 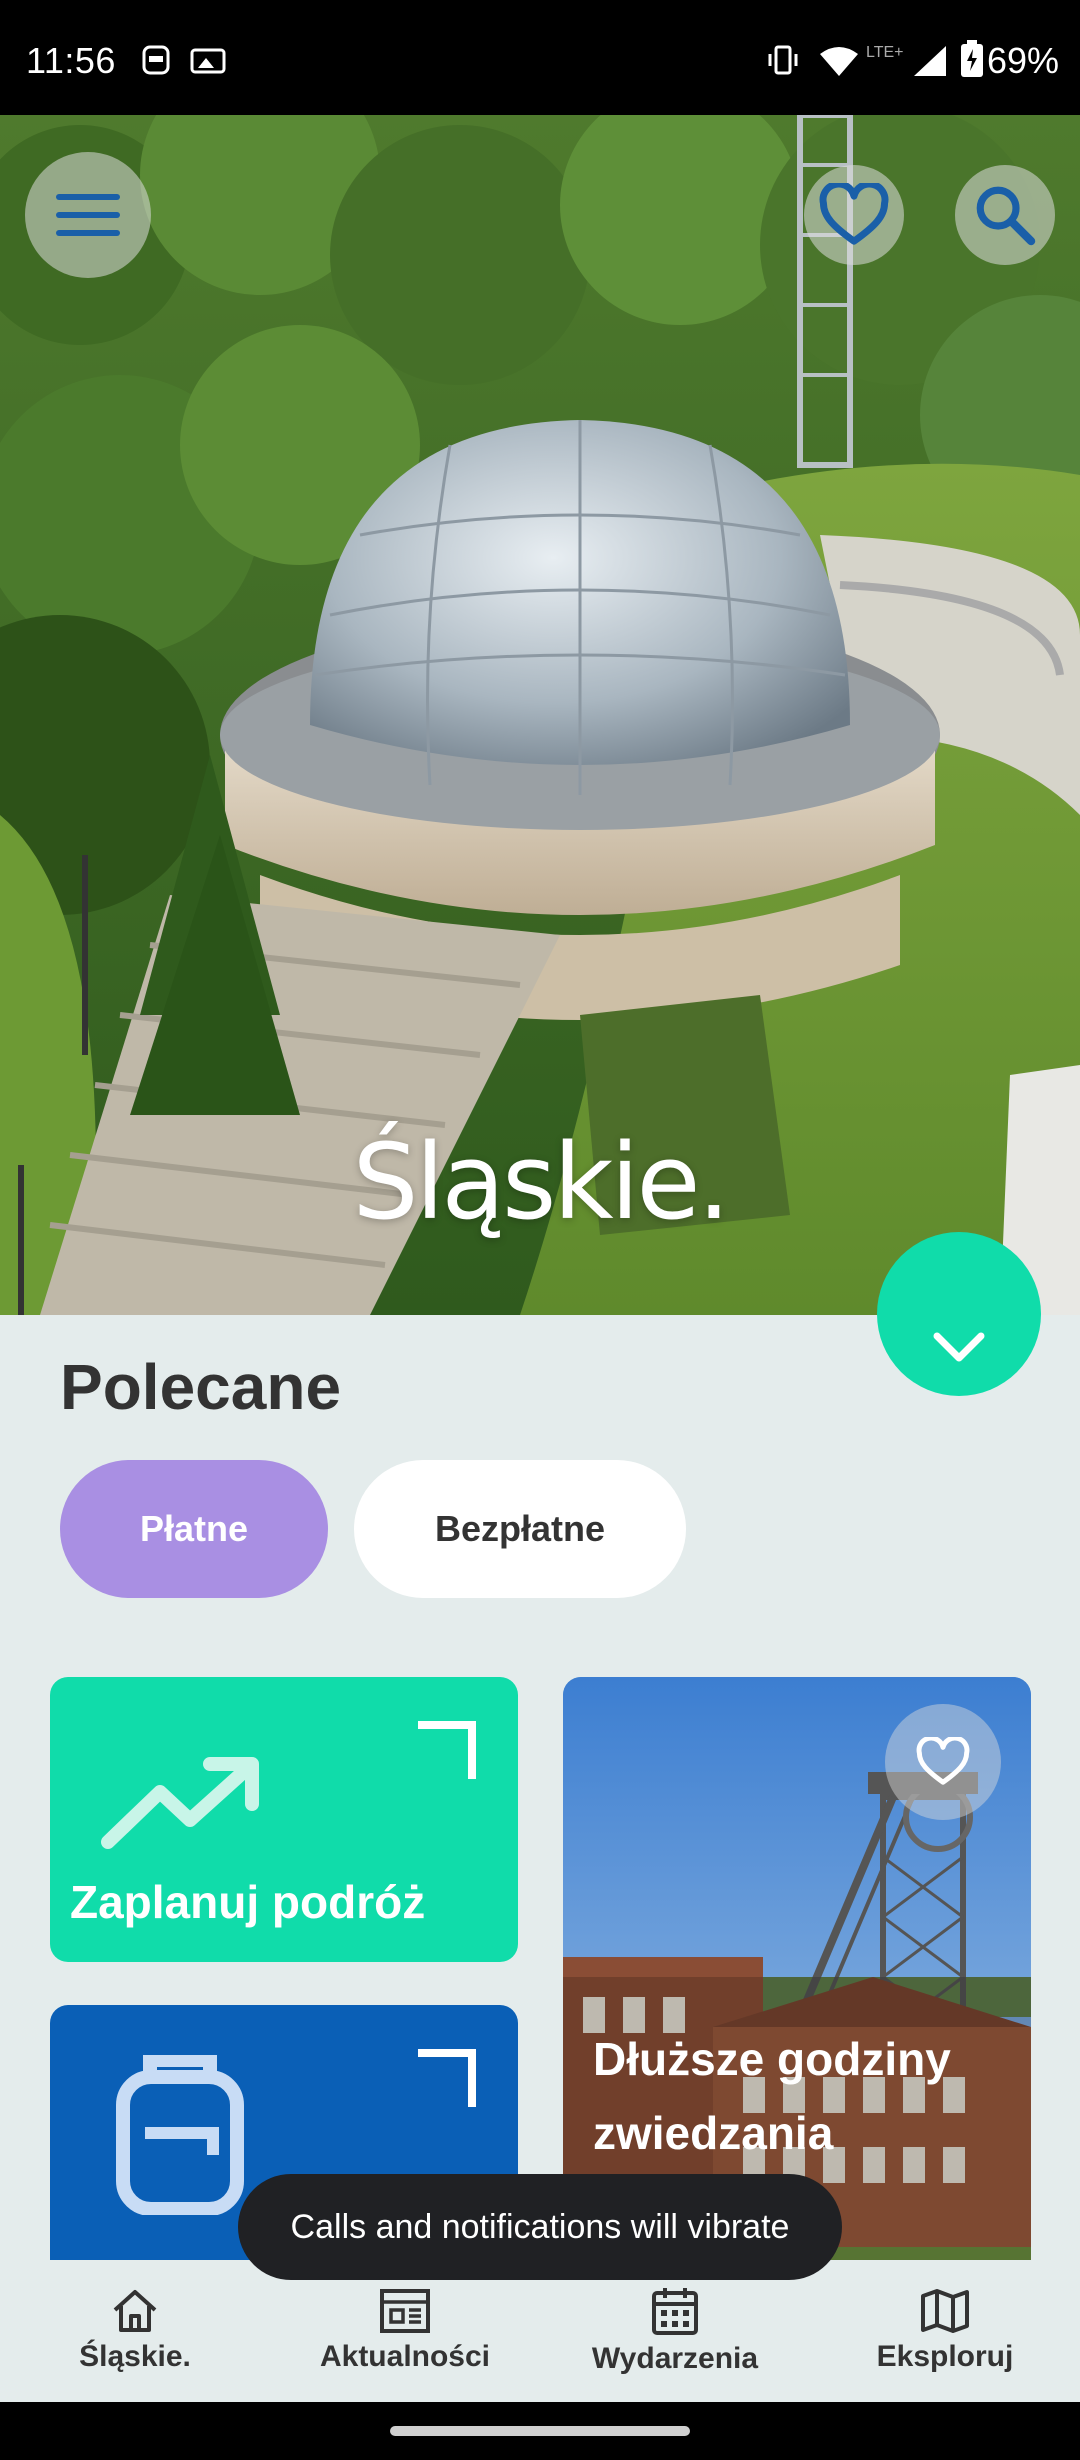 What do you see at coordinates (797, 1968) in the screenshot?
I see `longer-hours-card: Dłuższe godziny zwiedzania` at bounding box center [797, 1968].